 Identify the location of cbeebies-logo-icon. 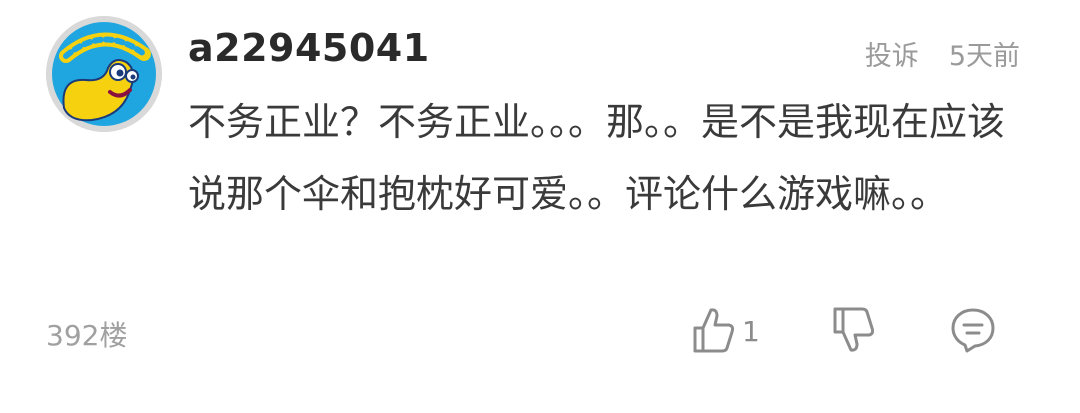
(104, 74).